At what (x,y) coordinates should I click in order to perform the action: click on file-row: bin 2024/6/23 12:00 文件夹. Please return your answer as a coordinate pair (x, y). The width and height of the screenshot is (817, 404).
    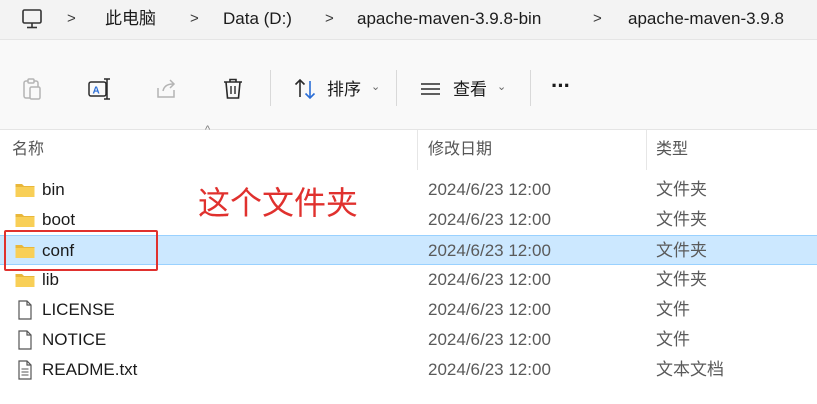
    Looking at the image, I should click on (408, 190).